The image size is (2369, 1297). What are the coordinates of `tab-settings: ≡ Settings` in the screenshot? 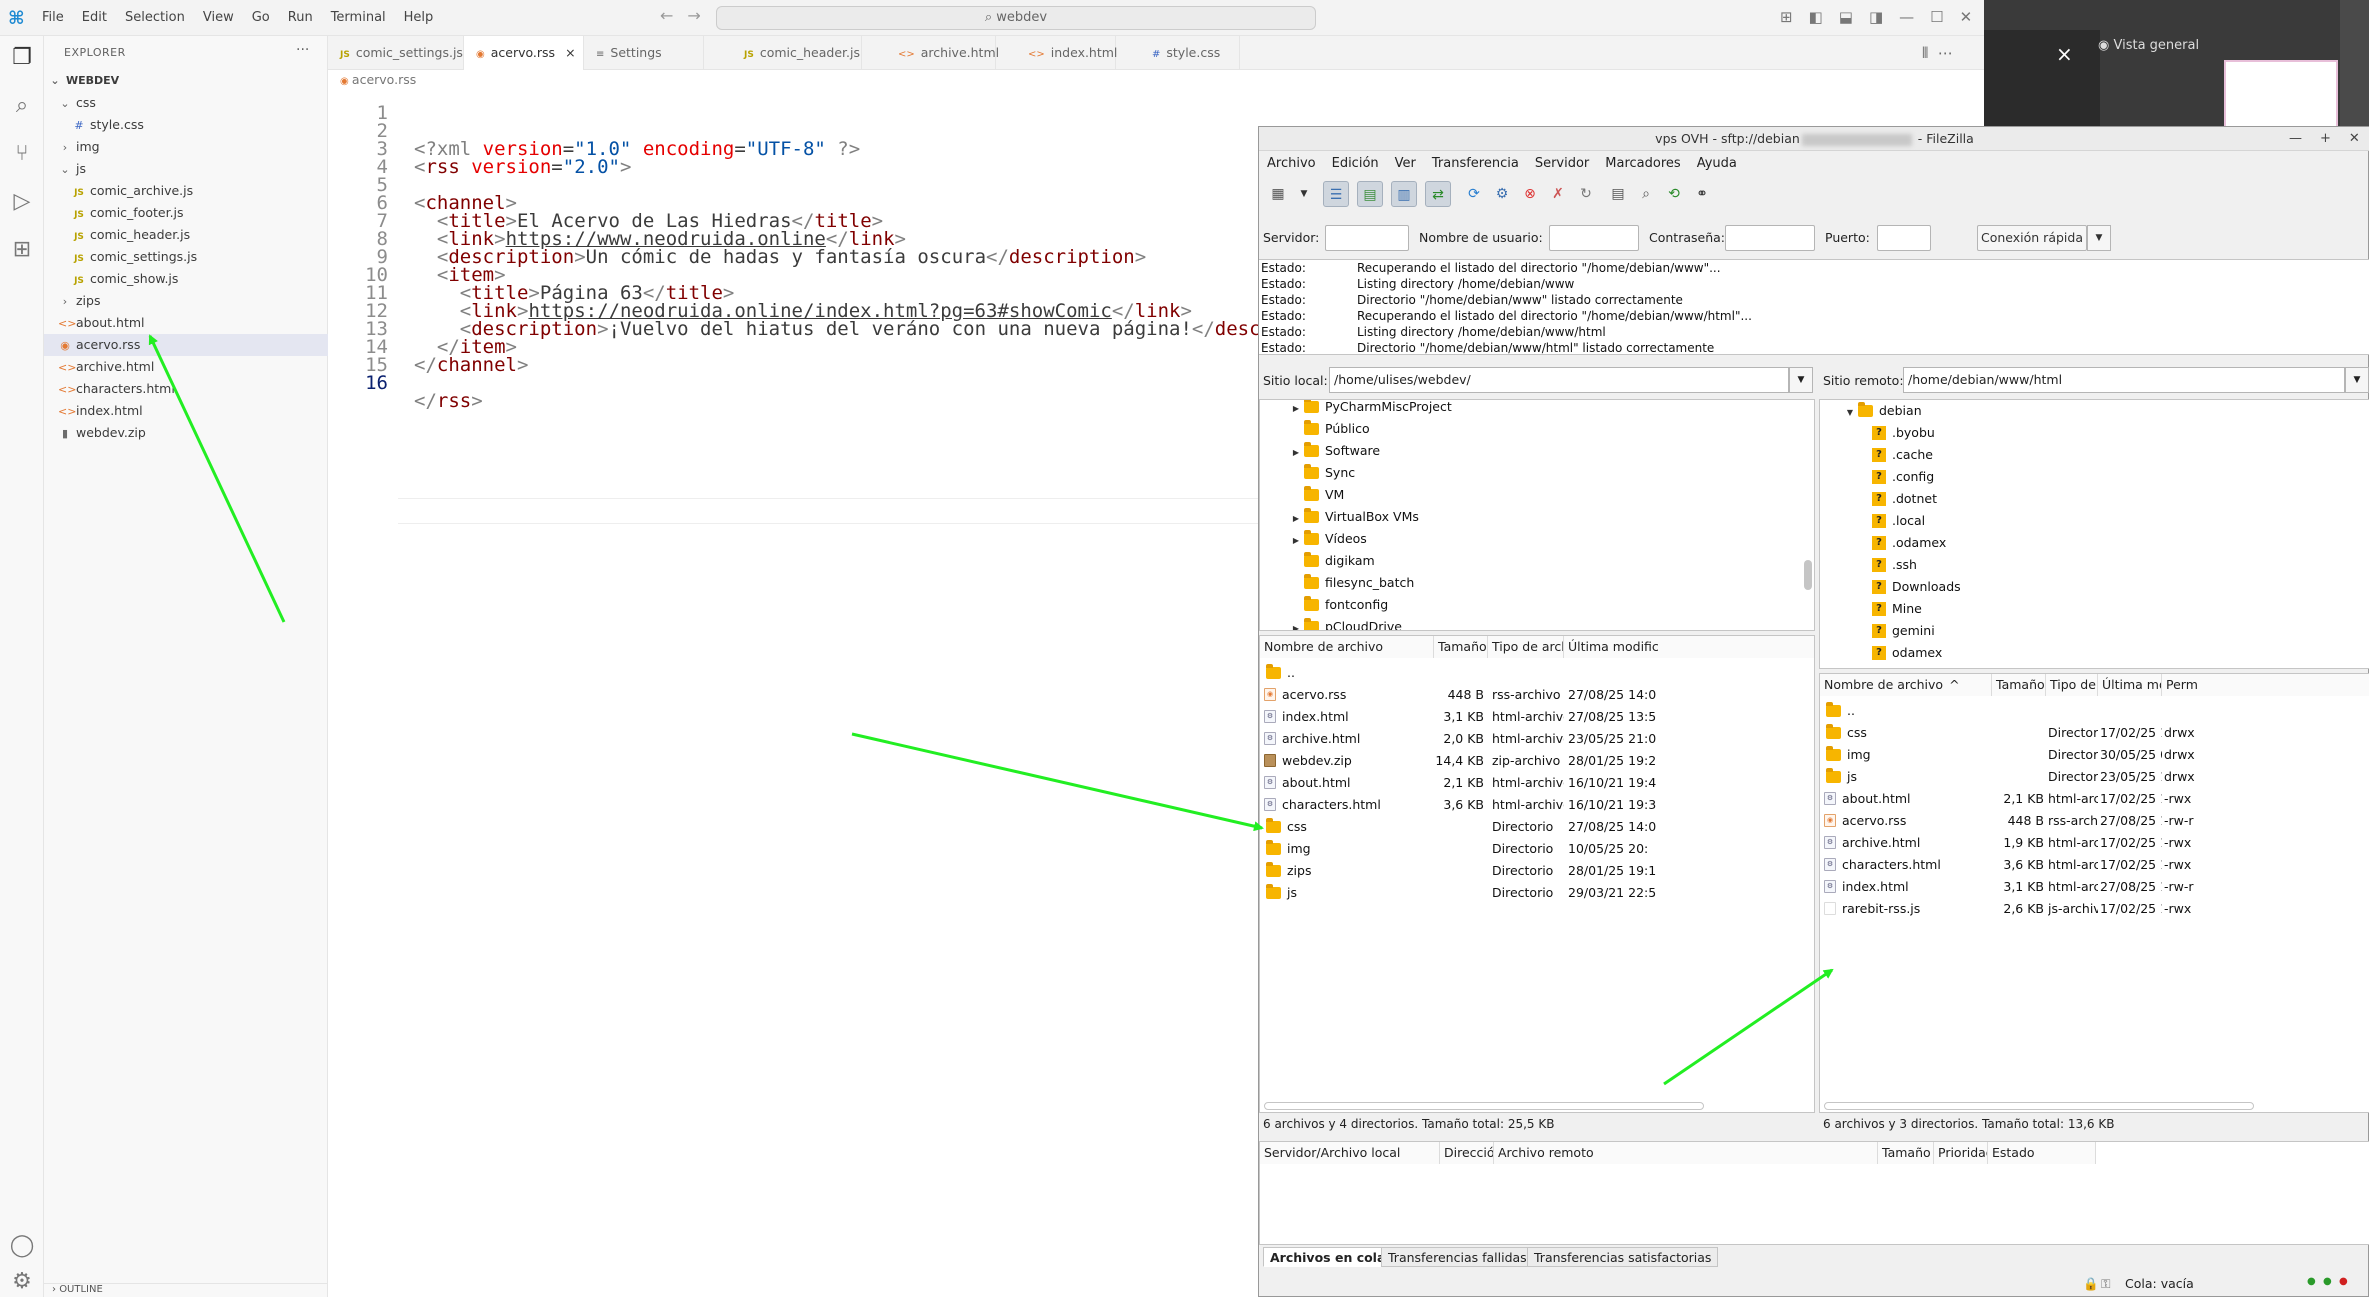 It's located at (644, 53).